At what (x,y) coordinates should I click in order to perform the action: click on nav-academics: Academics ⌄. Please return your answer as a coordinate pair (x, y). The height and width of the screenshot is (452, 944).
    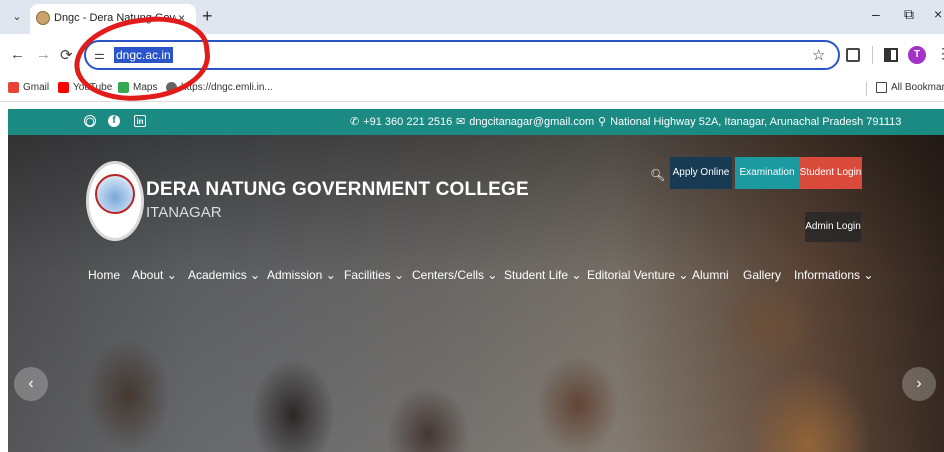
    Looking at the image, I should click on (224, 275).